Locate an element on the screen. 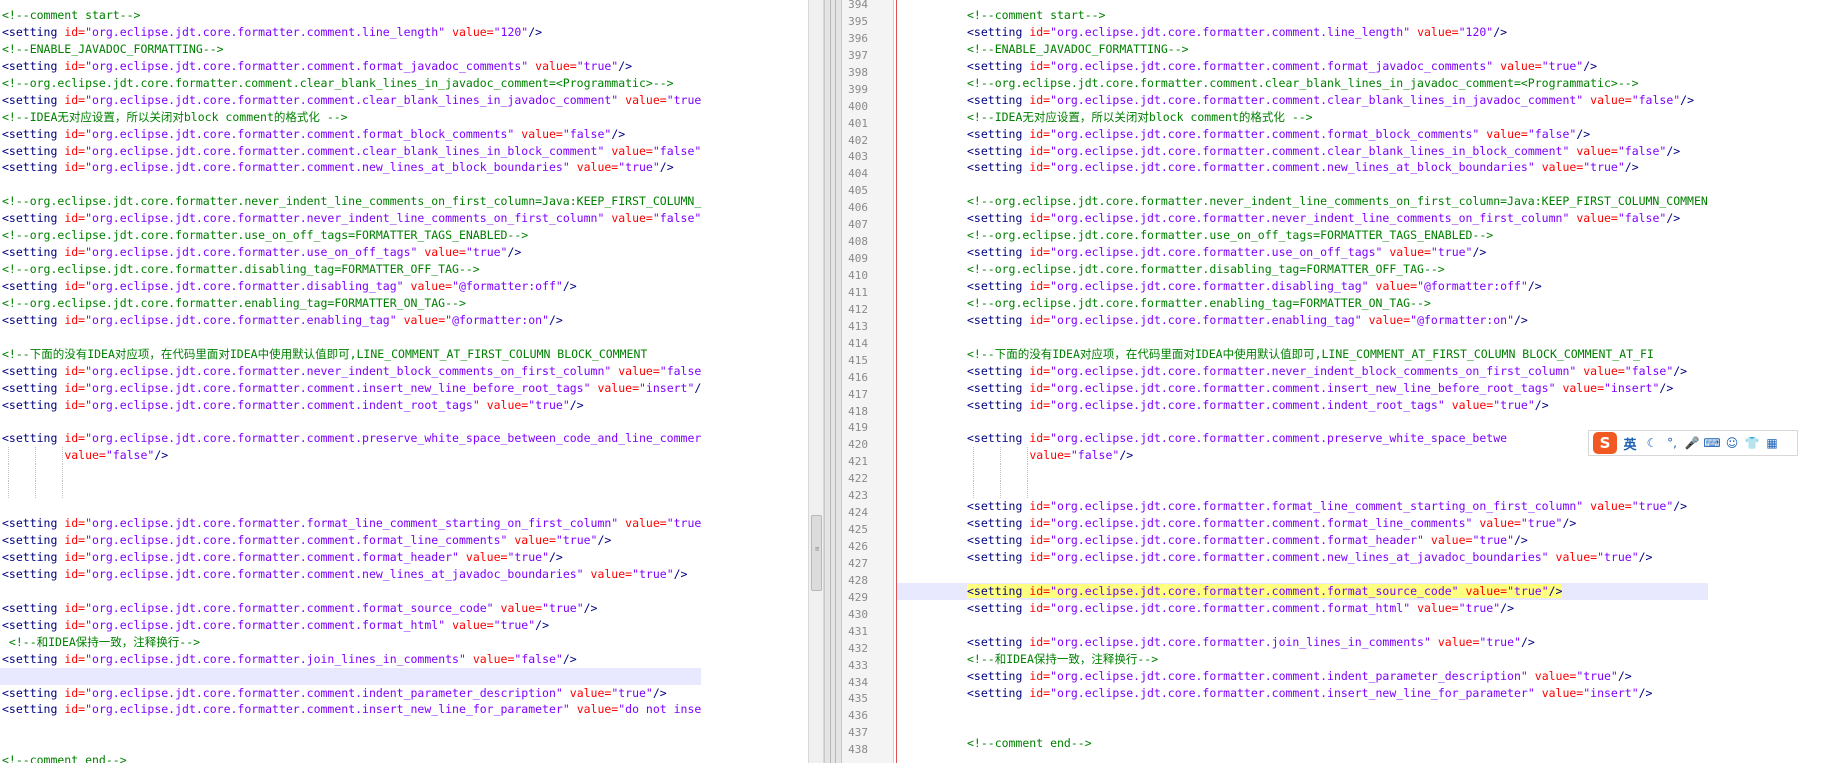 The height and width of the screenshot is (763, 1822). grid-menu-icon: ▦ is located at coordinates (1772, 443).